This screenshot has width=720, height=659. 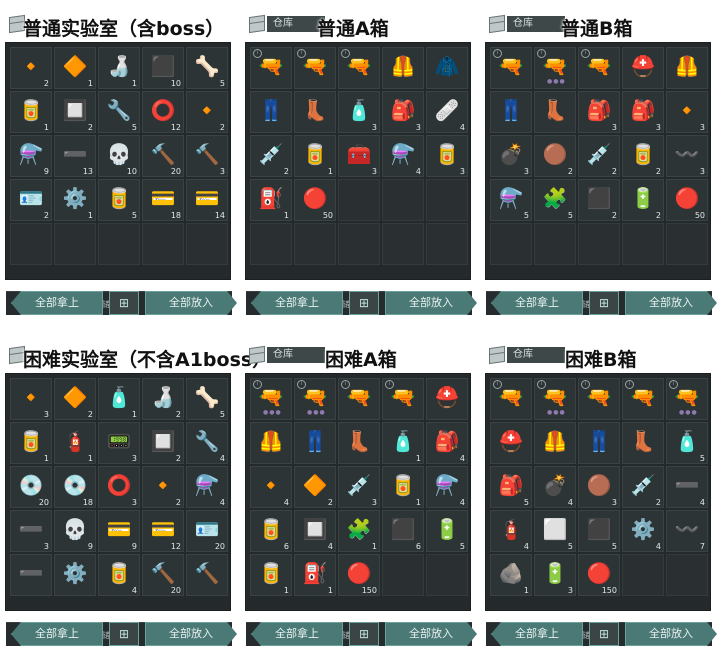 What do you see at coordinates (511, 443) in the screenshot?
I see `inventory-slot: ⛑️` at bounding box center [511, 443].